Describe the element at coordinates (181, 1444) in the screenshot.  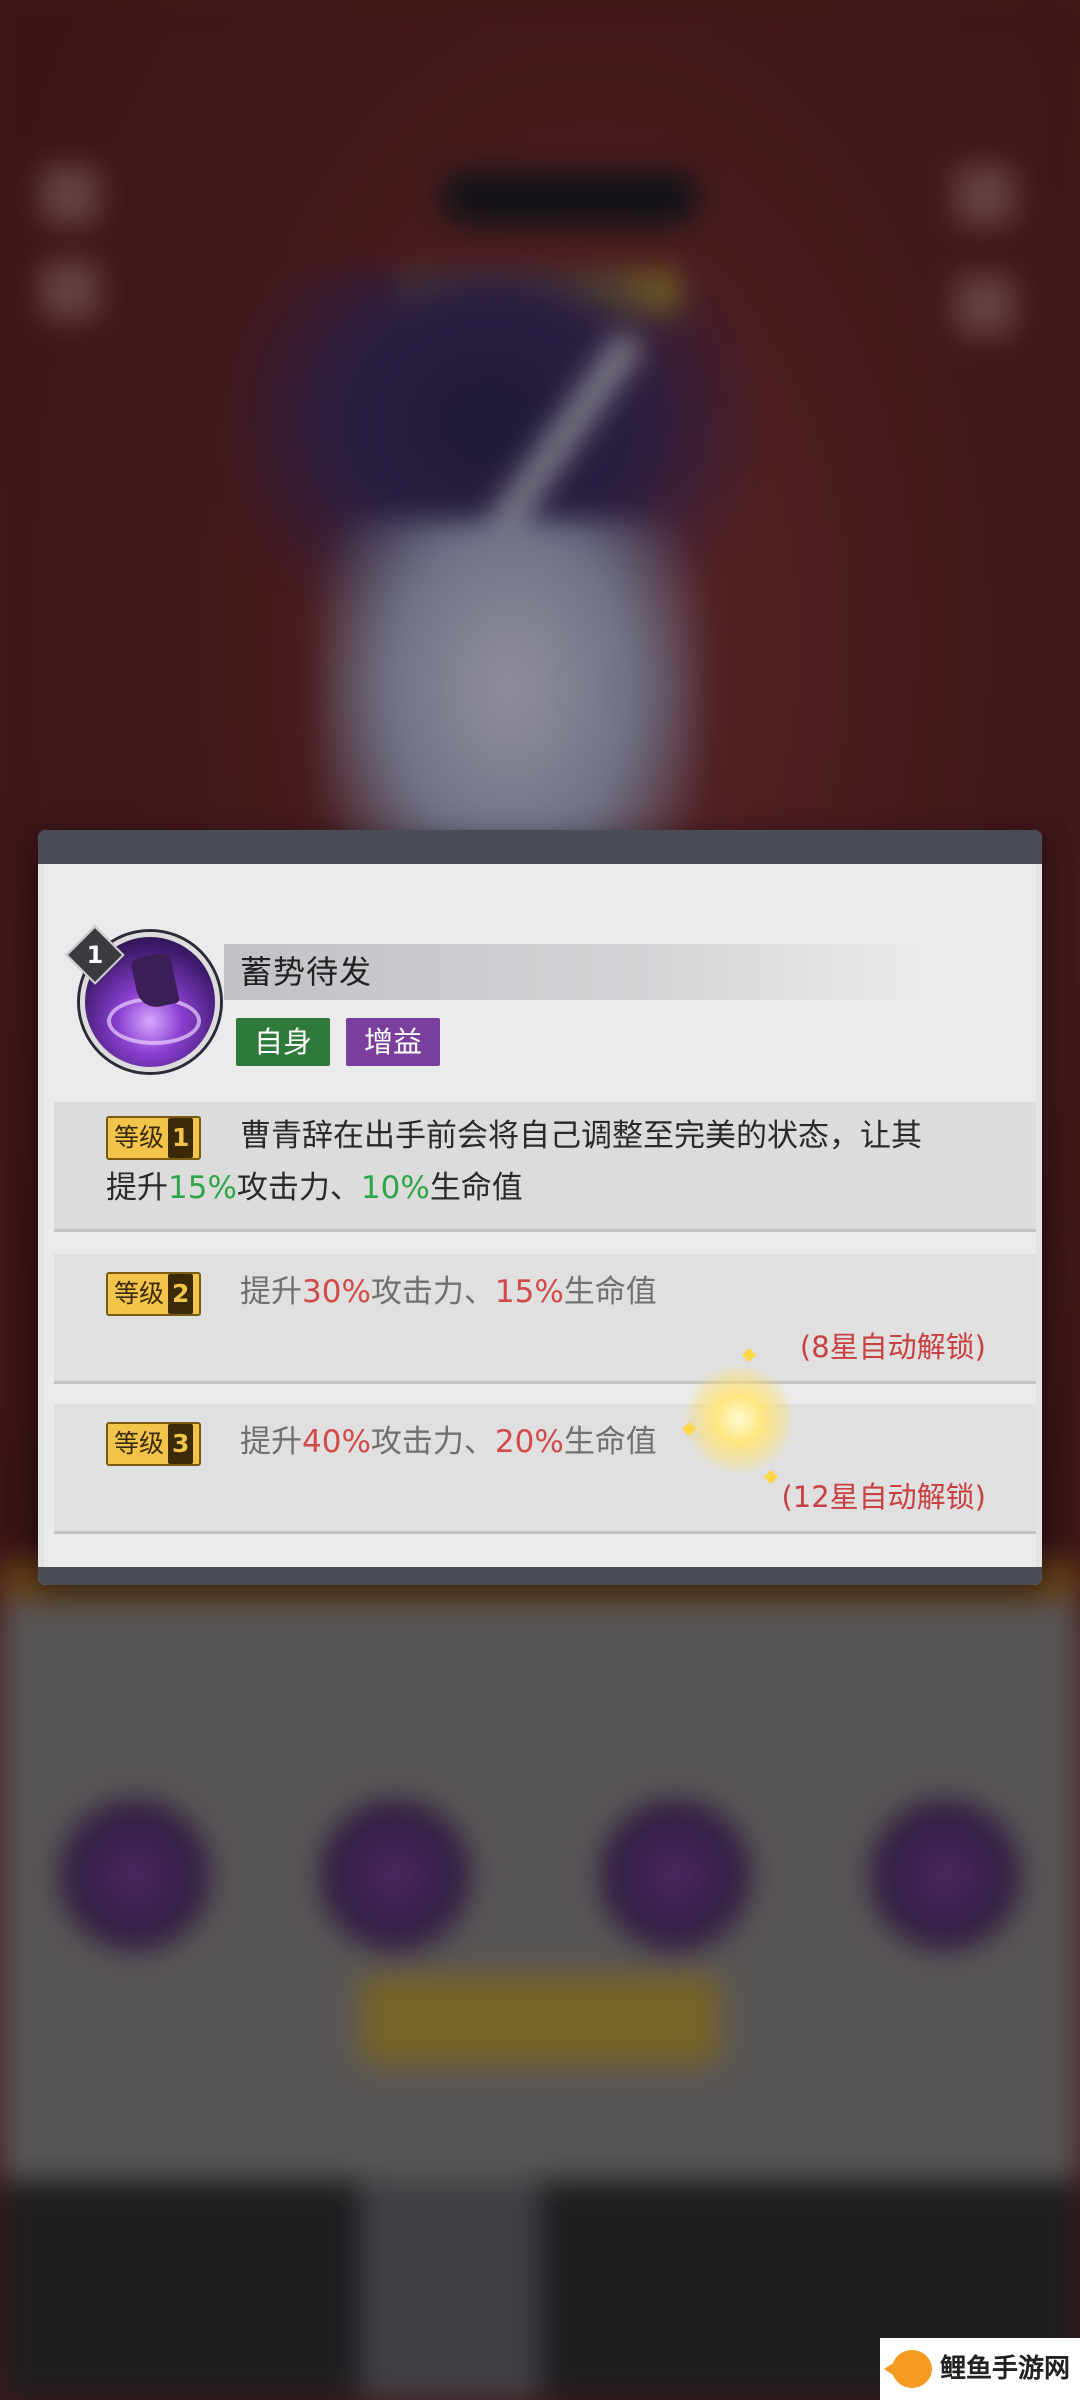
I see `level-badge-number: 3` at that location.